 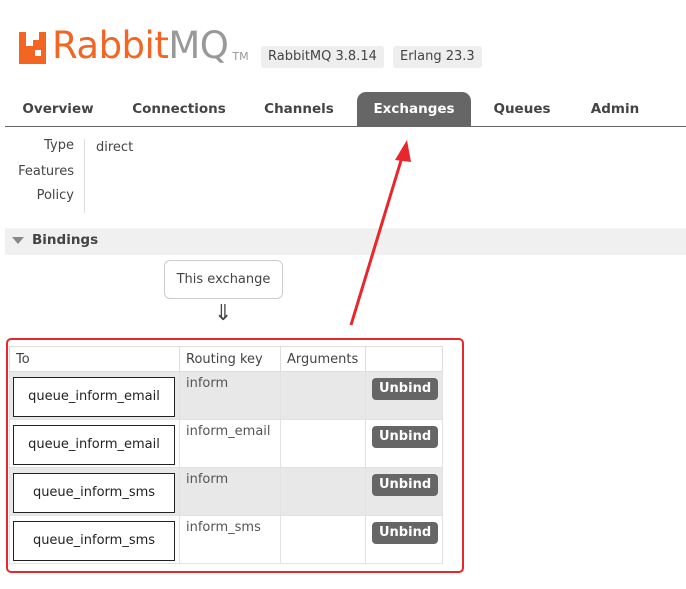 What do you see at coordinates (32, 48) in the screenshot?
I see `rabbitmq-logo-icon` at bounding box center [32, 48].